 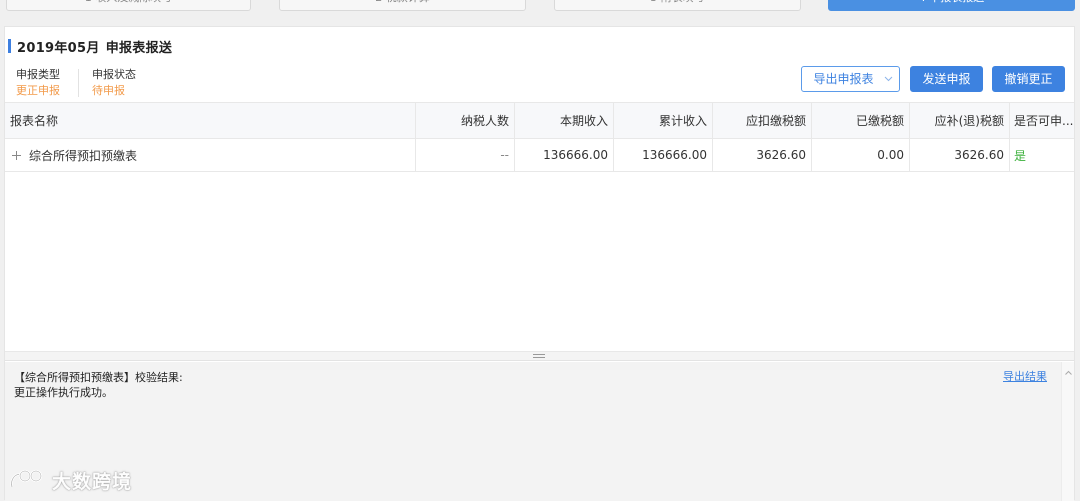 What do you see at coordinates (98, 385) in the screenshot?
I see `validation-result-text: 【综合所得预扣预缴表】校验结果: 更正操作执行成功。` at bounding box center [98, 385].